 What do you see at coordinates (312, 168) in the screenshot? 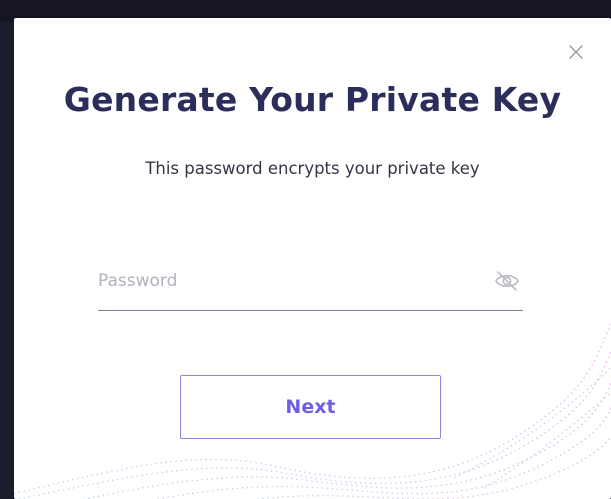
I see `dialog-subtitle: This password encrypts your private key` at bounding box center [312, 168].